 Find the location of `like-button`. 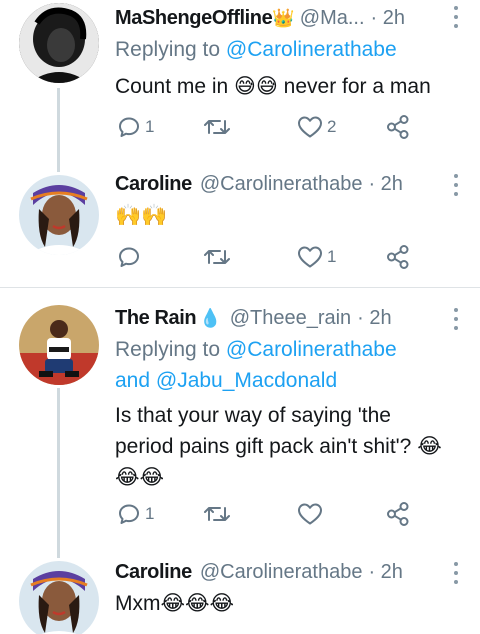

like-button is located at coordinates (312, 514).